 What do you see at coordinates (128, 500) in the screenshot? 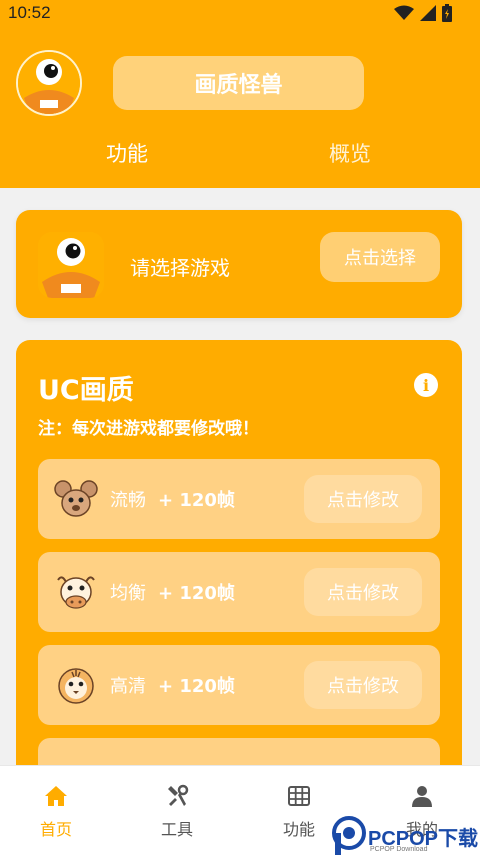
I see `mode-name: 流畅` at bounding box center [128, 500].